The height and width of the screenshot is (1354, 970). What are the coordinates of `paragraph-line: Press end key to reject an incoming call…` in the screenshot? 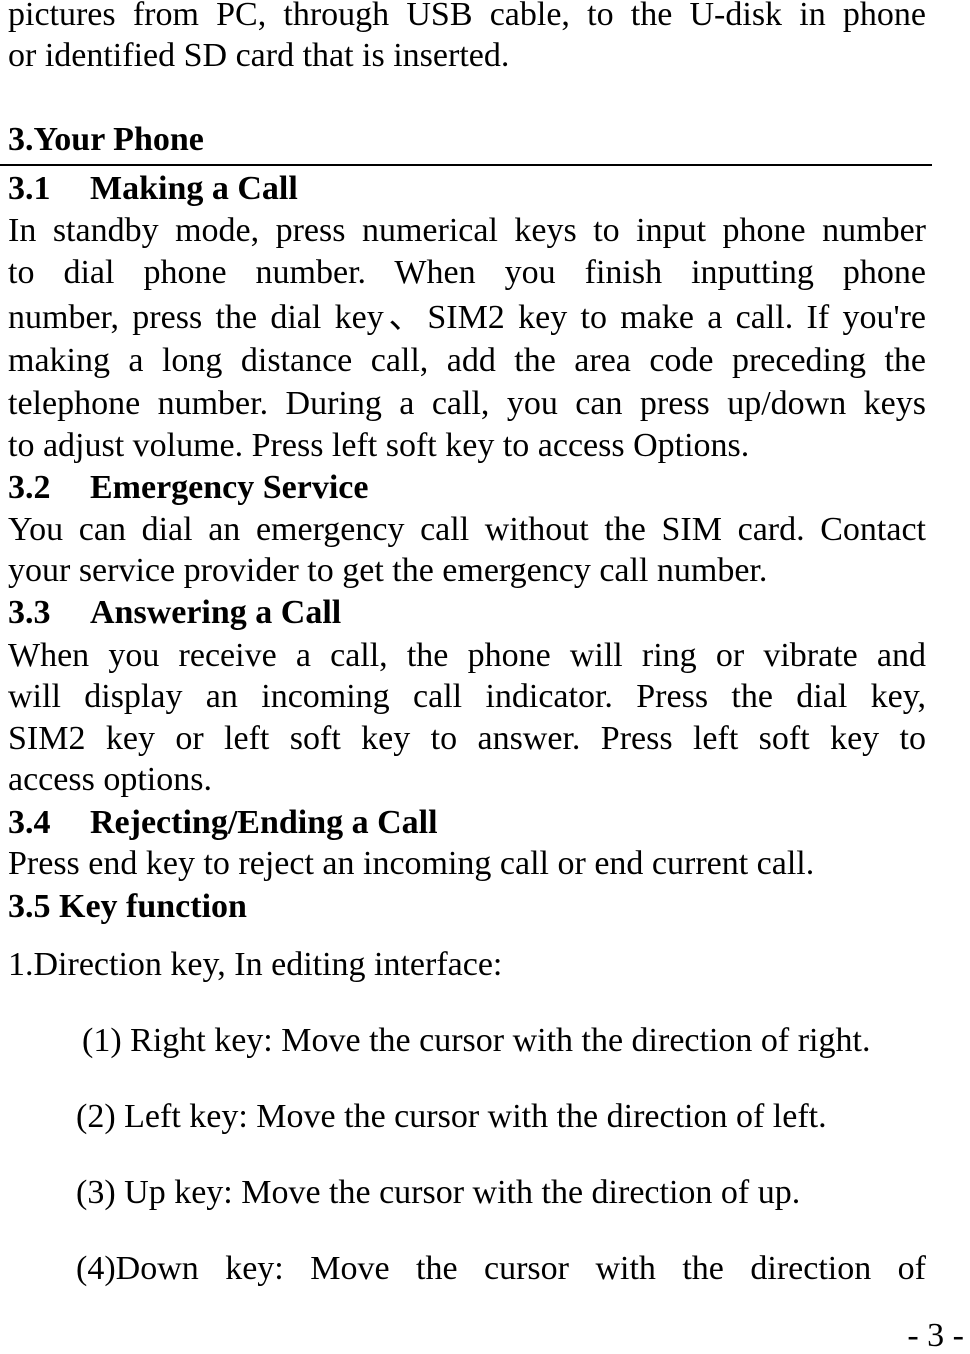 It's located at (411, 863).